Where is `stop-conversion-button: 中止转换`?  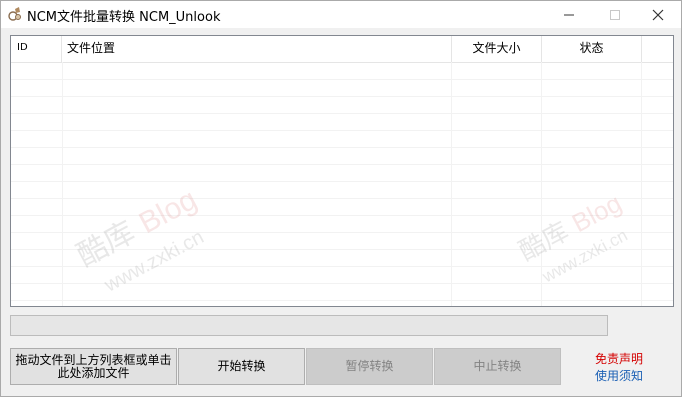
stop-conversion-button: 中止转换 is located at coordinates (497, 366).